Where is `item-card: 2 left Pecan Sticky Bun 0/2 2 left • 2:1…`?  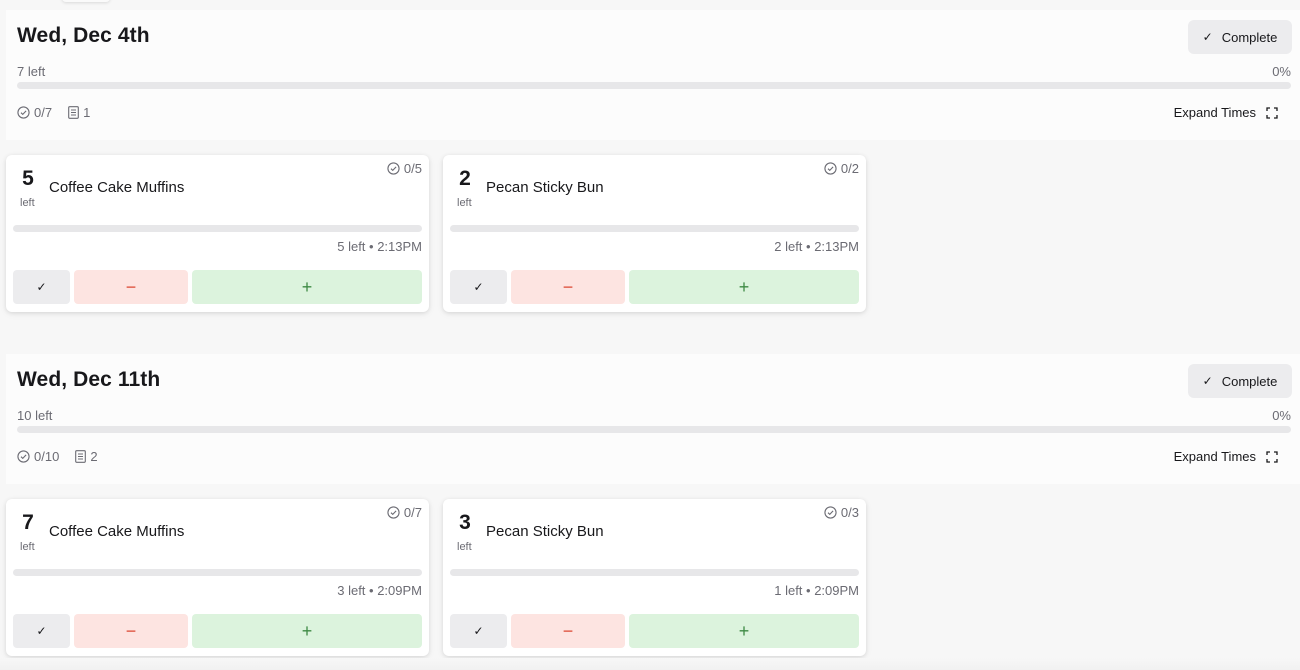 item-card: 2 left Pecan Sticky Bun 0/2 2 left • 2:1… is located at coordinates (654, 233).